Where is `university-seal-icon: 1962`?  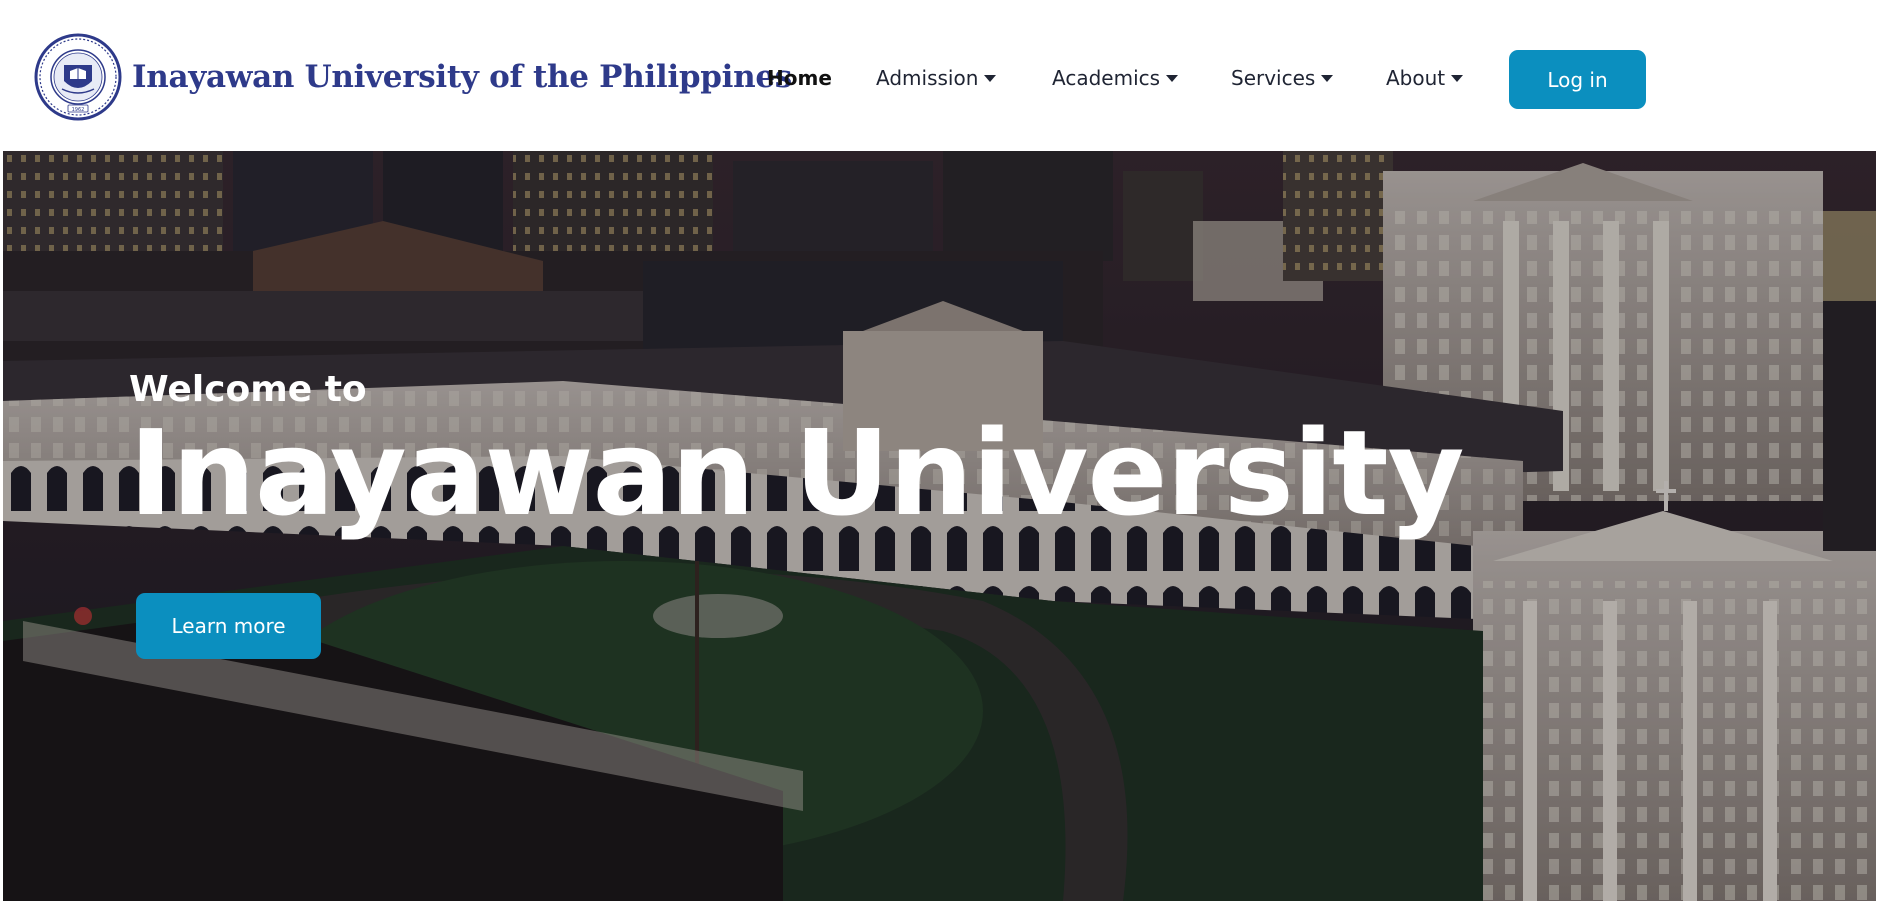 university-seal-icon: 1962 is located at coordinates (78, 77).